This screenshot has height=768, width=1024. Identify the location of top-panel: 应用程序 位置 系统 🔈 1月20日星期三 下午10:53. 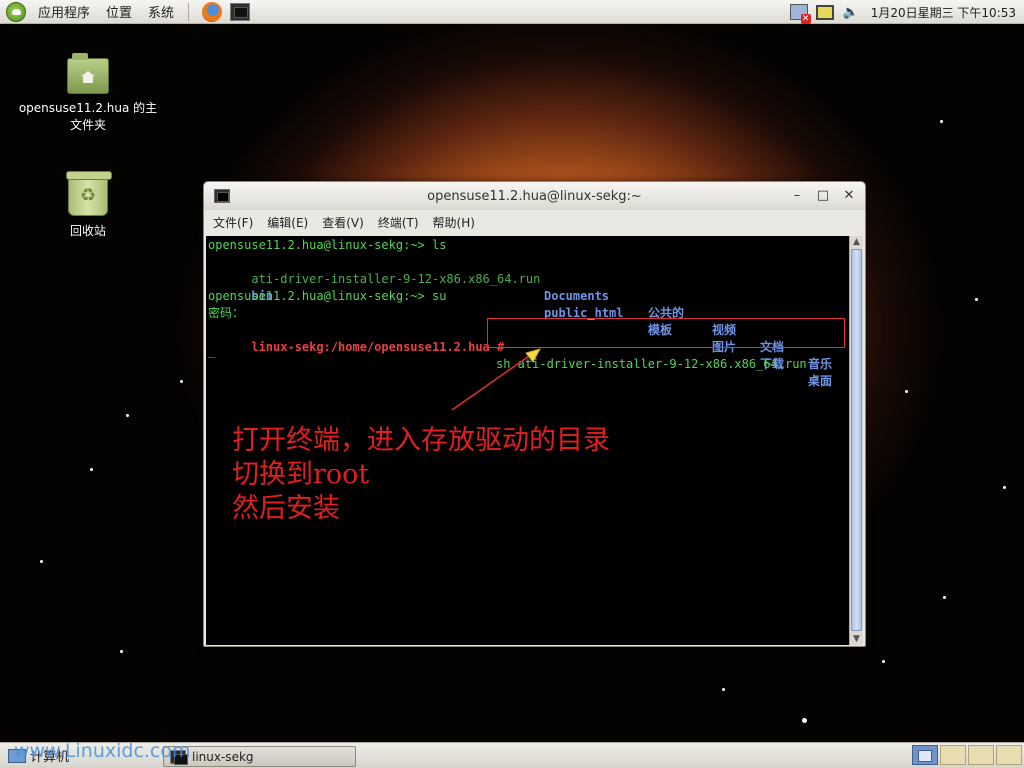
(512, 12).